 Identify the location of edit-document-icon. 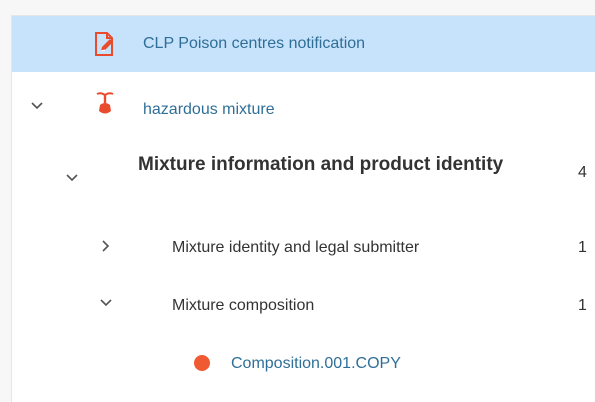
(104, 46).